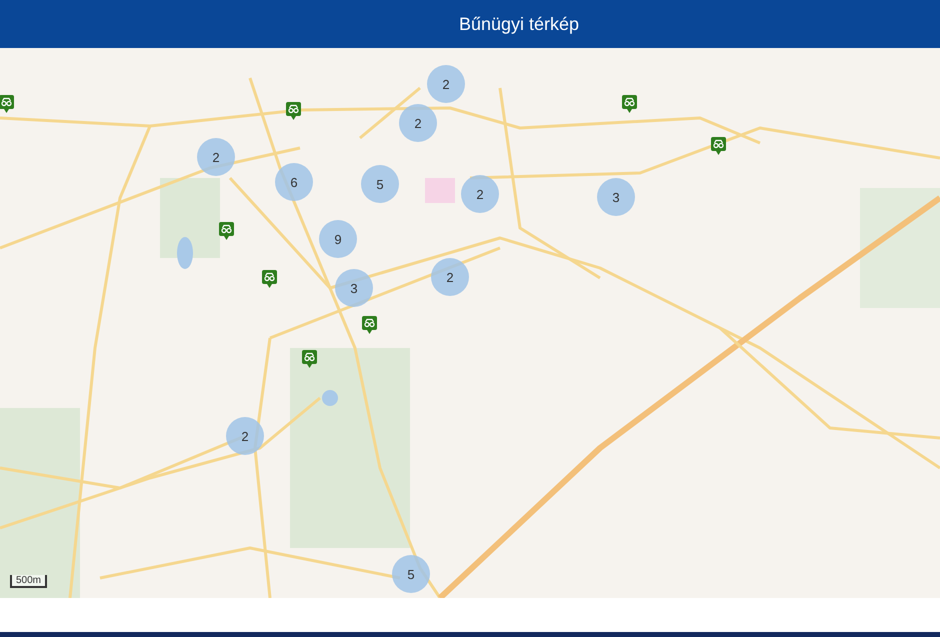 This screenshot has width=940, height=637. What do you see at coordinates (440, 190) in the screenshot?
I see `campus-area` at bounding box center [440, 190].